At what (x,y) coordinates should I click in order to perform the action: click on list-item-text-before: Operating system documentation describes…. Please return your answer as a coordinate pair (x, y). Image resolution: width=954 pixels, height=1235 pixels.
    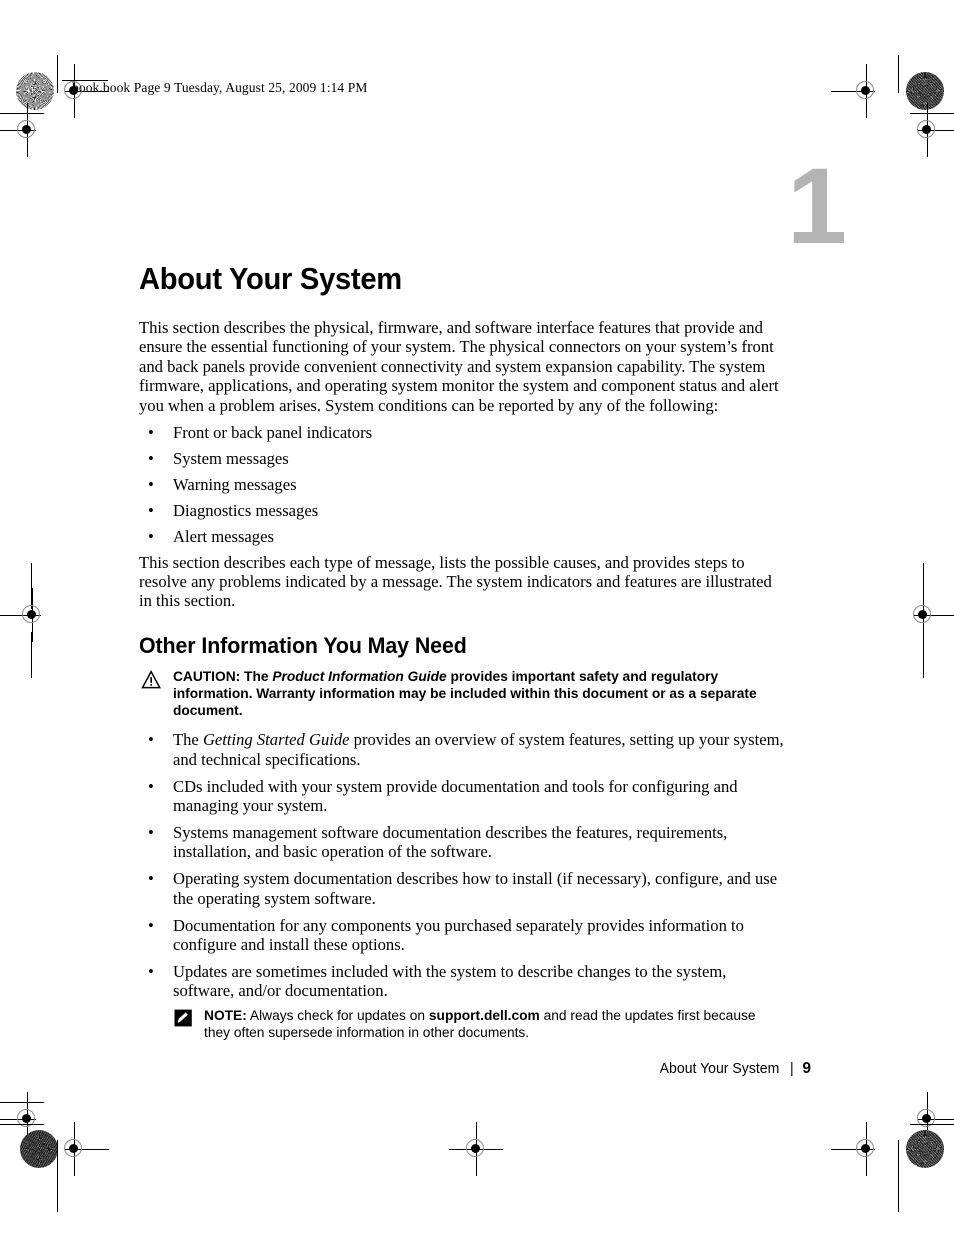
    Looking at the image, I should click on (475, 888).